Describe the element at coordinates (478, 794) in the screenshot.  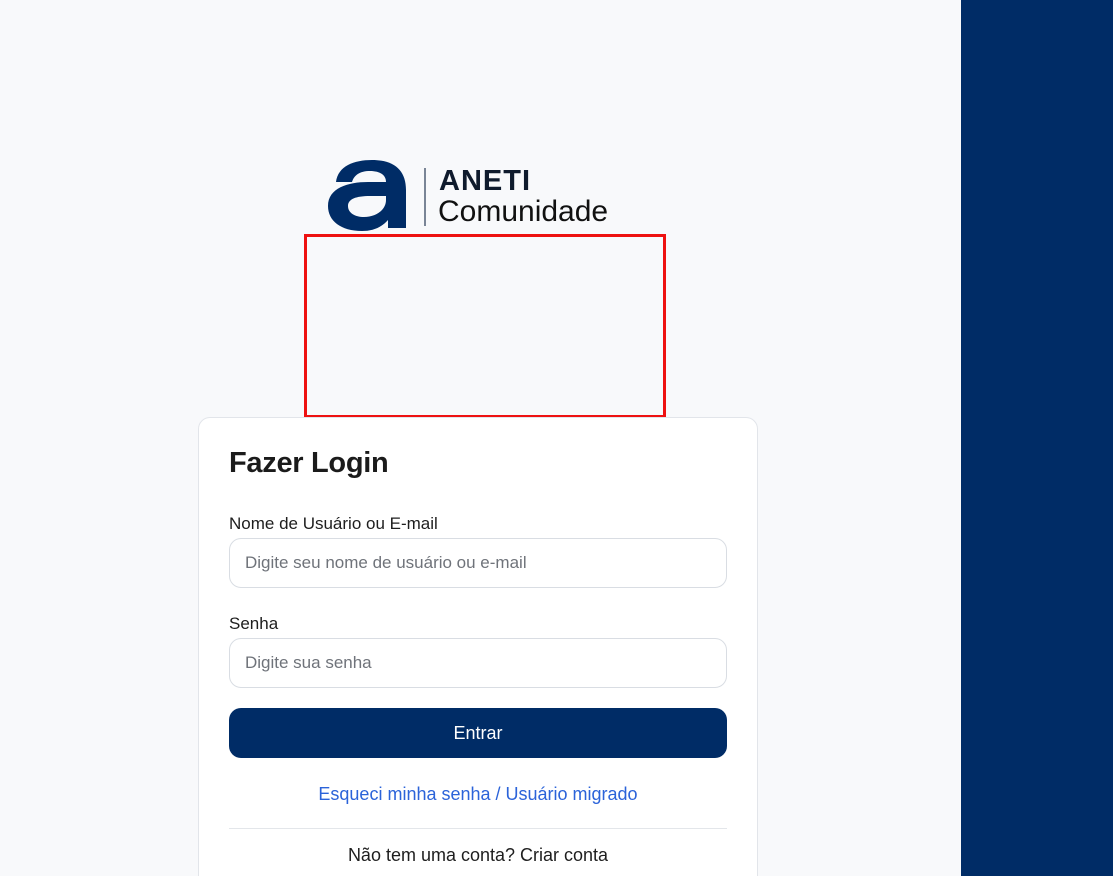
I see `forgot-password-link: Esqueci minha senha / Usuário migrado` at that location.